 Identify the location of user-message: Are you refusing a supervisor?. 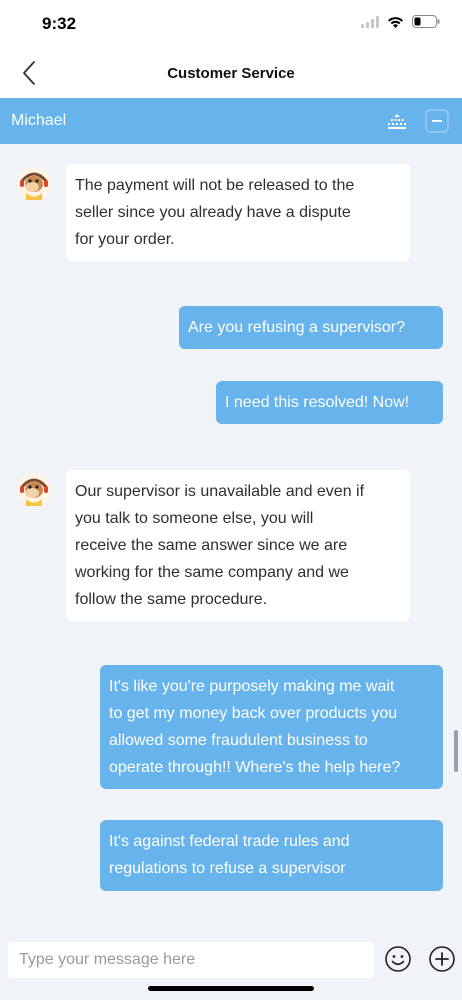
(311, 327).